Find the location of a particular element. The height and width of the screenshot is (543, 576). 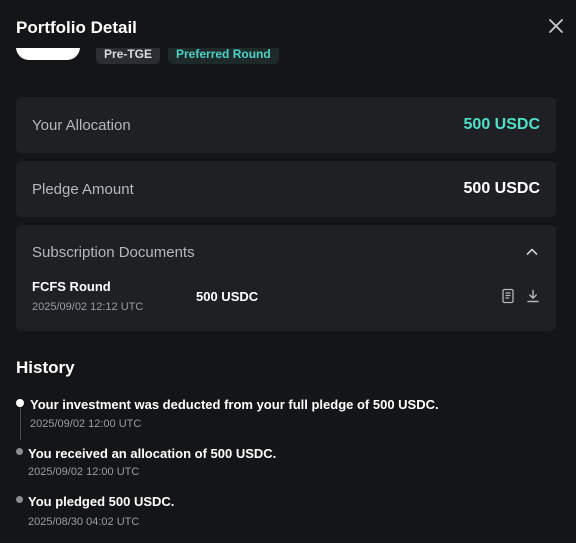

close-icon is located at coordinates (556, 26).